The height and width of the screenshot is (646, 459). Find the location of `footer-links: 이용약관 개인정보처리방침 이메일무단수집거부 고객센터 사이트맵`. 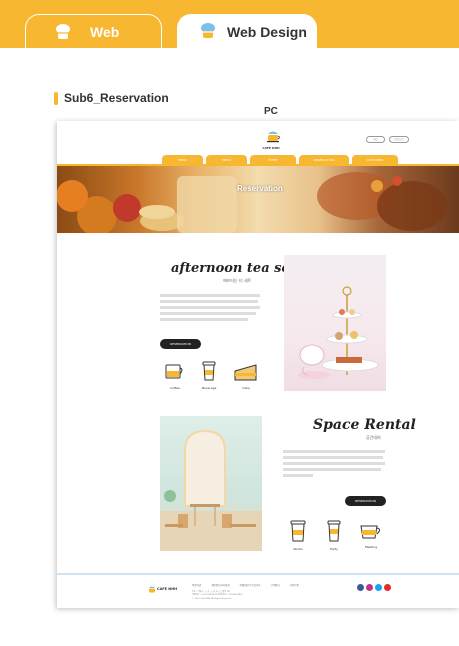

footer-links: 이용약관 개인정보처리방침 이메일무단수집거부 고객센터 사이트맵 is located at coordinates (245, 585).